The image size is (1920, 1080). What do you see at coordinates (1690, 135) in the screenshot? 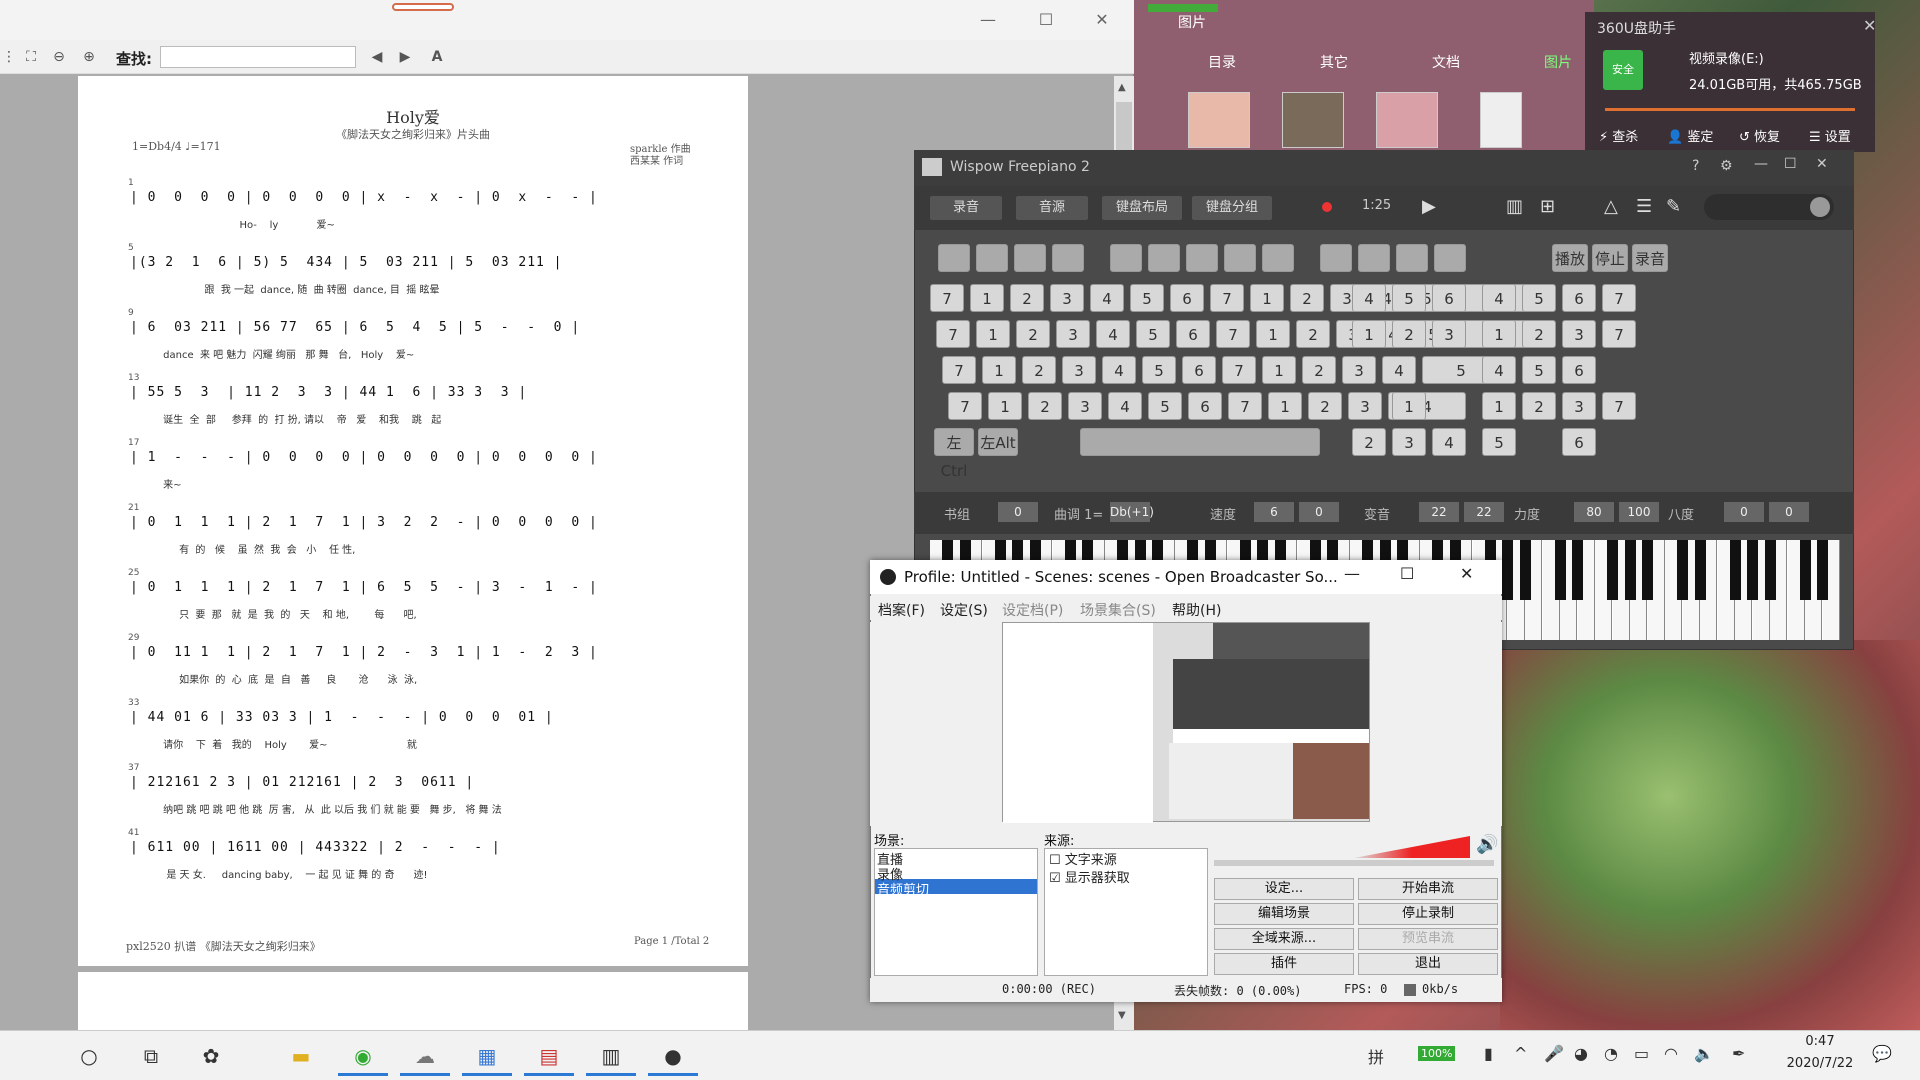
I see `identify-button: 👤 鉴定` at bounding box center [1690, 135].